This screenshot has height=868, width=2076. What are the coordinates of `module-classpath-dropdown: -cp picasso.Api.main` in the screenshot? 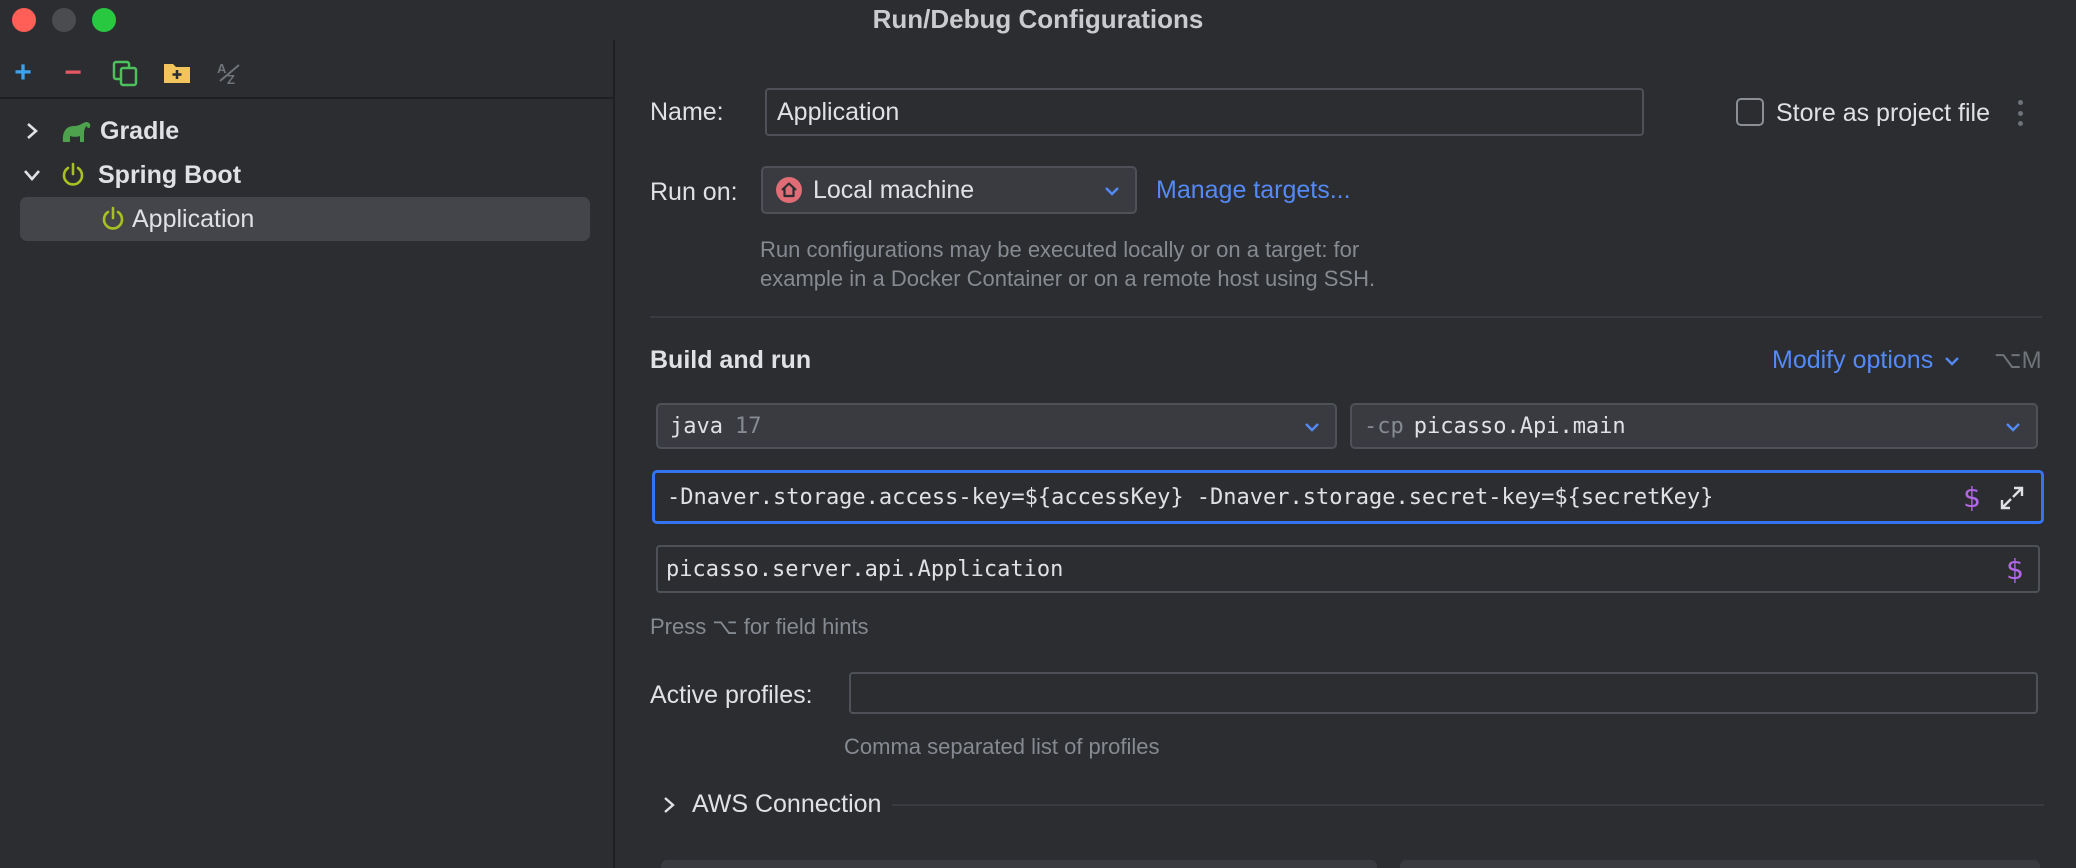 It's located at (1694, 426).